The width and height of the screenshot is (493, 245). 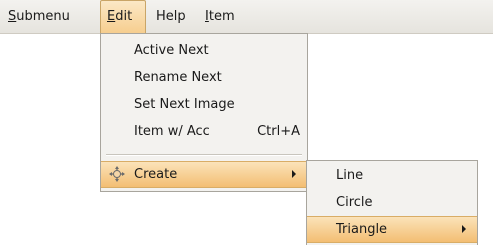 I want to click on menubar-item-edit-label: dit, so click(x=124, y=16).